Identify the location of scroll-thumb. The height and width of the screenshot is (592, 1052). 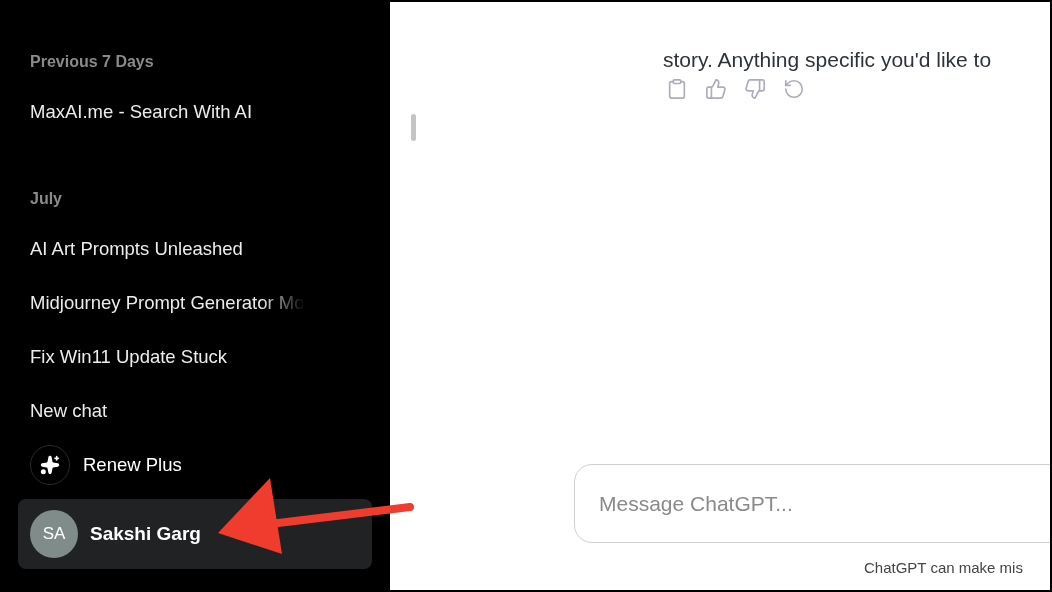
(413, 127).